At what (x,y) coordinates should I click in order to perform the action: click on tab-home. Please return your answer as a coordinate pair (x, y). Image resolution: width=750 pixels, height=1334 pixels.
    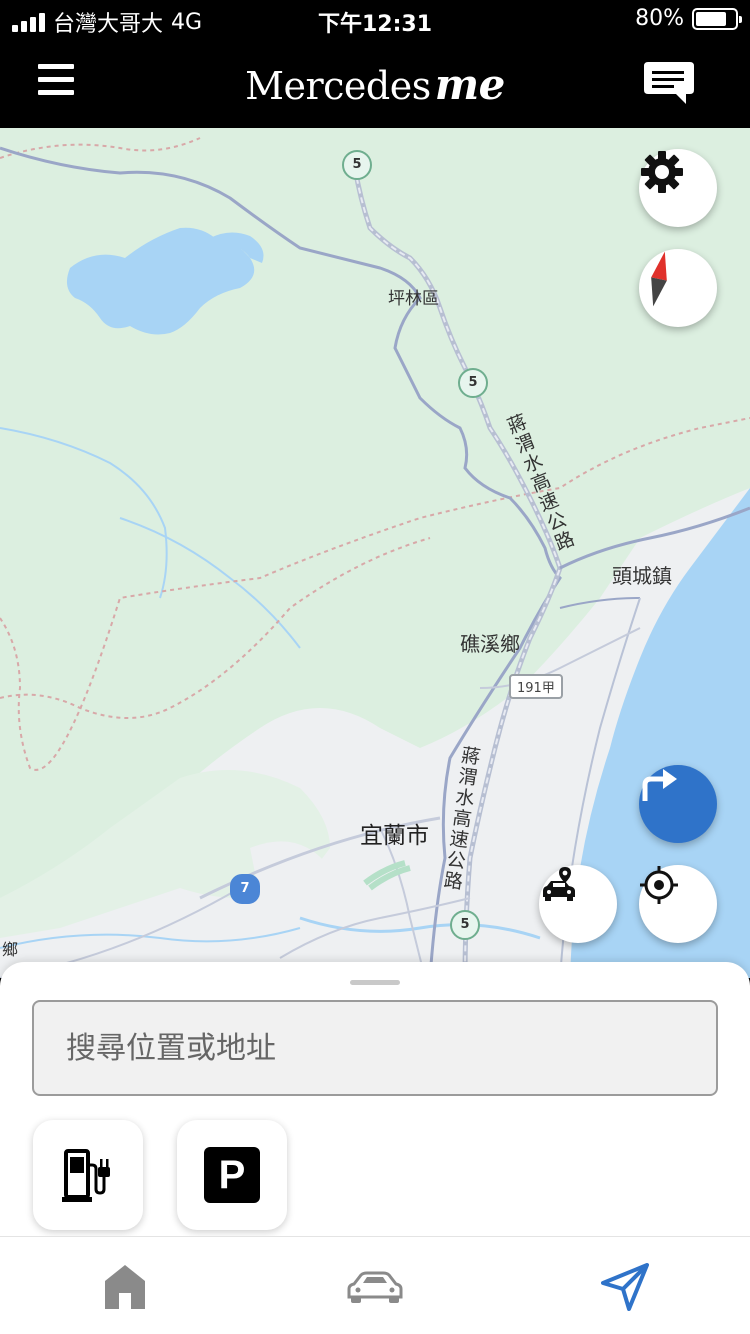
    Looking at the image, I should click on (125, 1287).